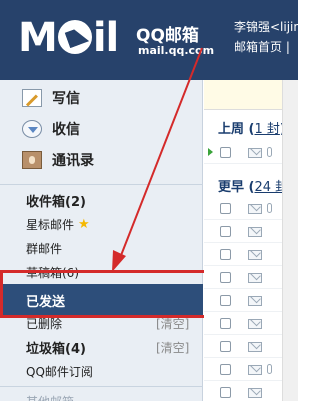 This screenshot has height=401, width=320. Describe the element at coordinates (66, 99) in the screenshot. I see `compose-label: 写信` at that location.